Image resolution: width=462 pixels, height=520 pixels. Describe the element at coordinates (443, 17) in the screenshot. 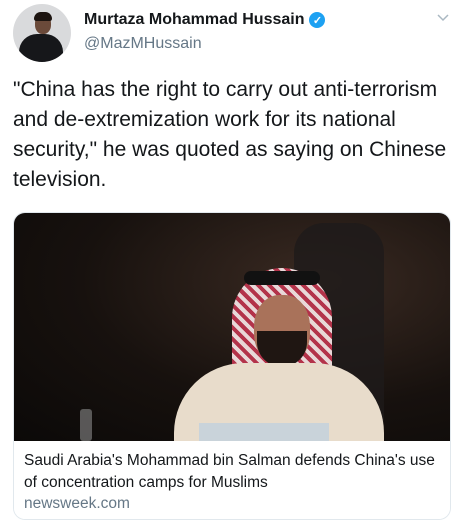

I see `chevron-down-icon` at that location.